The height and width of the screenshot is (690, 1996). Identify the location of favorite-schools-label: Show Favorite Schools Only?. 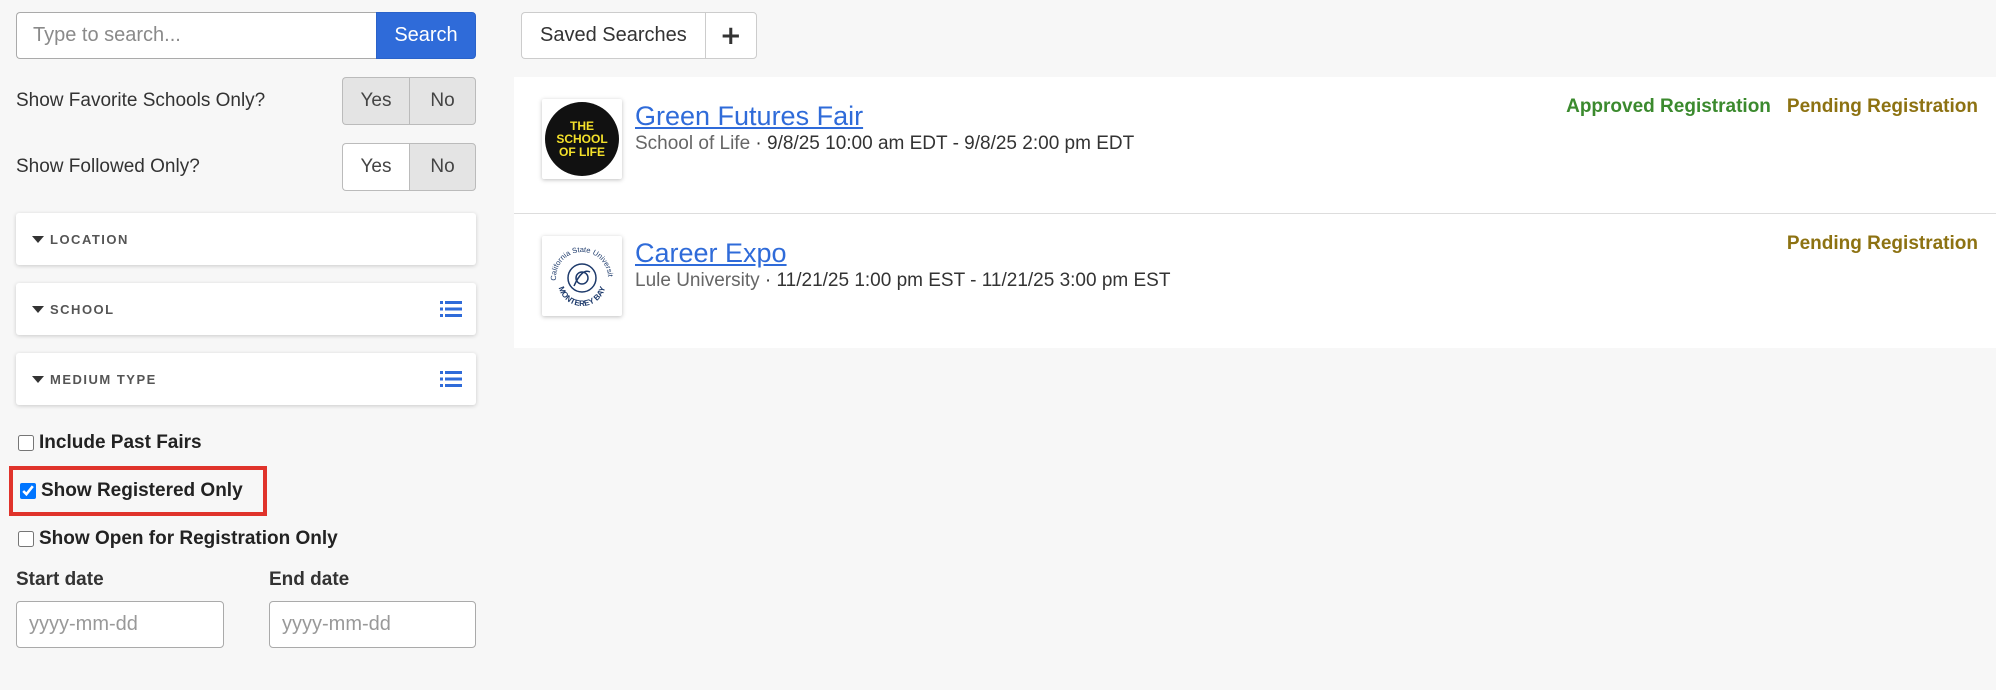
(141, 100).